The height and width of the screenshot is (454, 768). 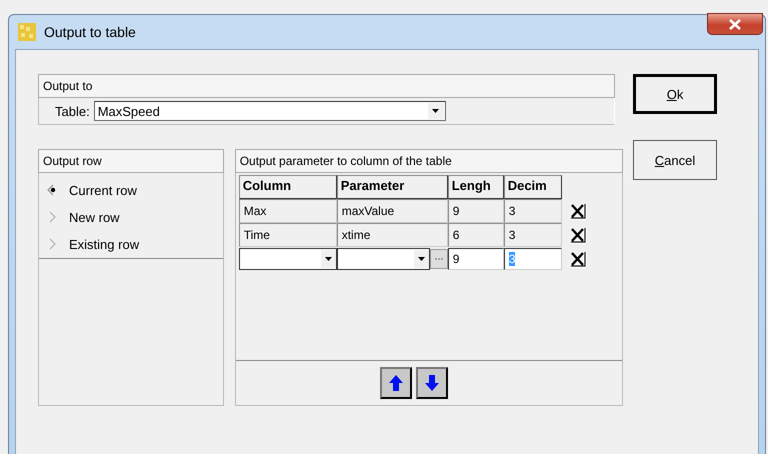 What do you see at coordinates (383, 259) in the screenshot?
I see `parameter-dropdown` at bounding box center [383, 259].